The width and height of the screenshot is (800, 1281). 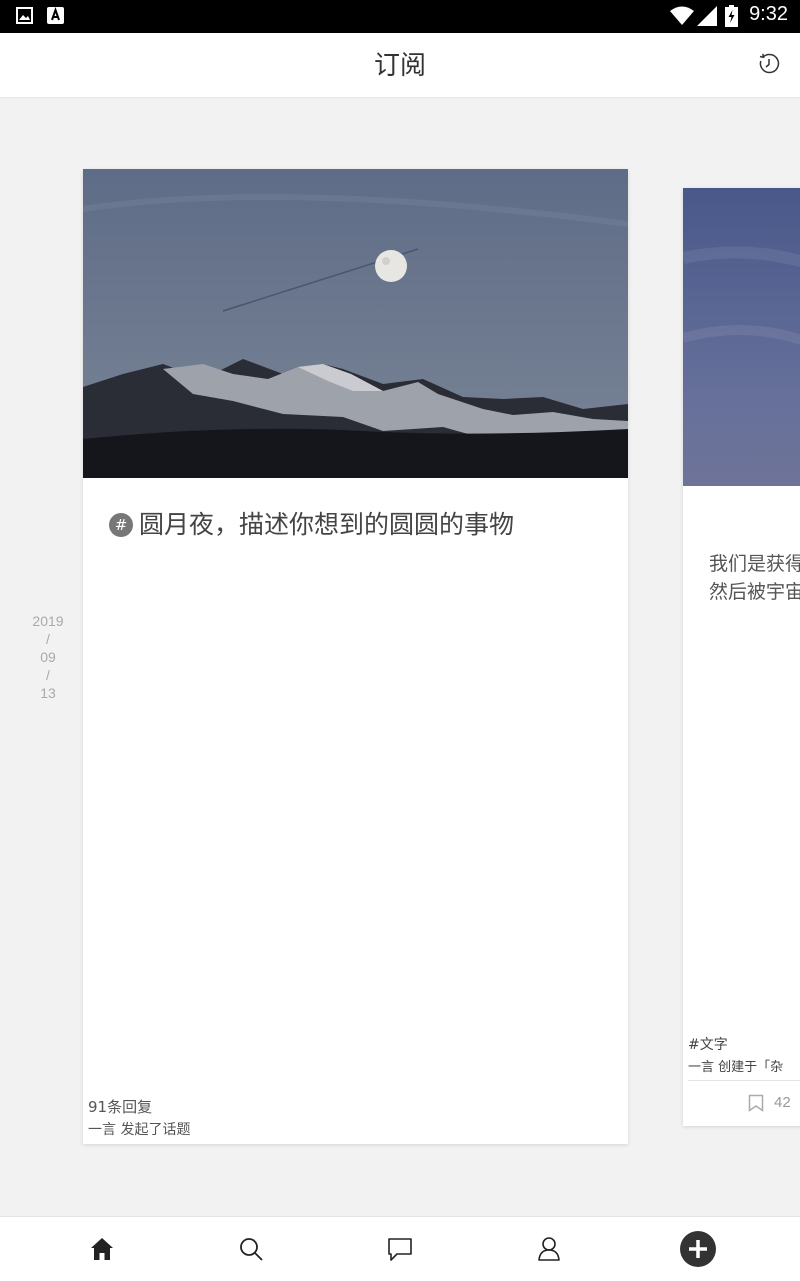 What do you see at coordinates (744, 1080) in the screenshot?
I see `divider` at bounding box center [744, 1080].